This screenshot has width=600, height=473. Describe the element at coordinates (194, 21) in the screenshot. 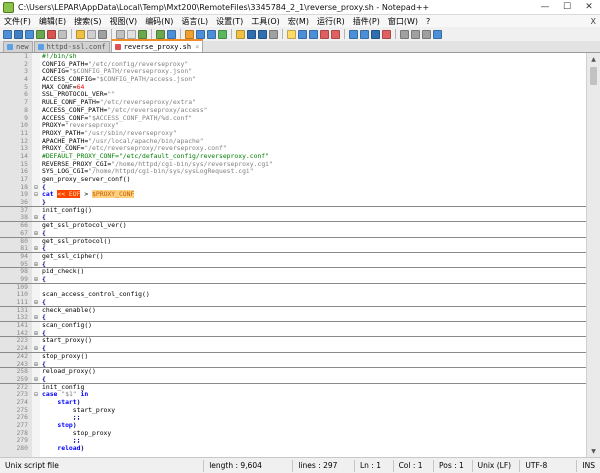

I see `menu-language: 语言(L)` at that location.